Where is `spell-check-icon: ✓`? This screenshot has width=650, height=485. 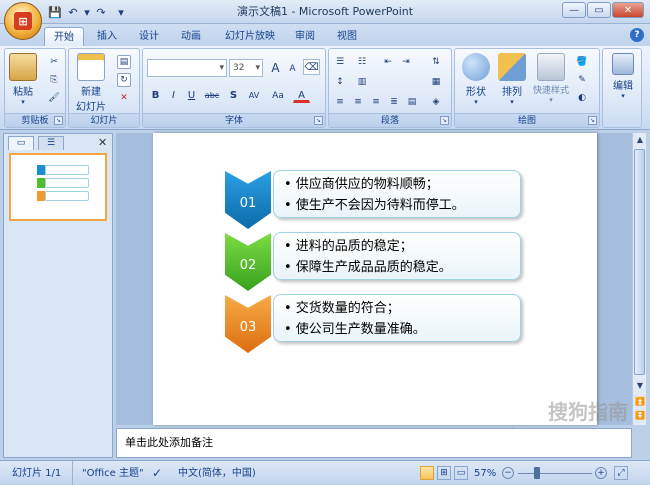
spell-check-icon: ✓ is located at coordinates (157, 473).